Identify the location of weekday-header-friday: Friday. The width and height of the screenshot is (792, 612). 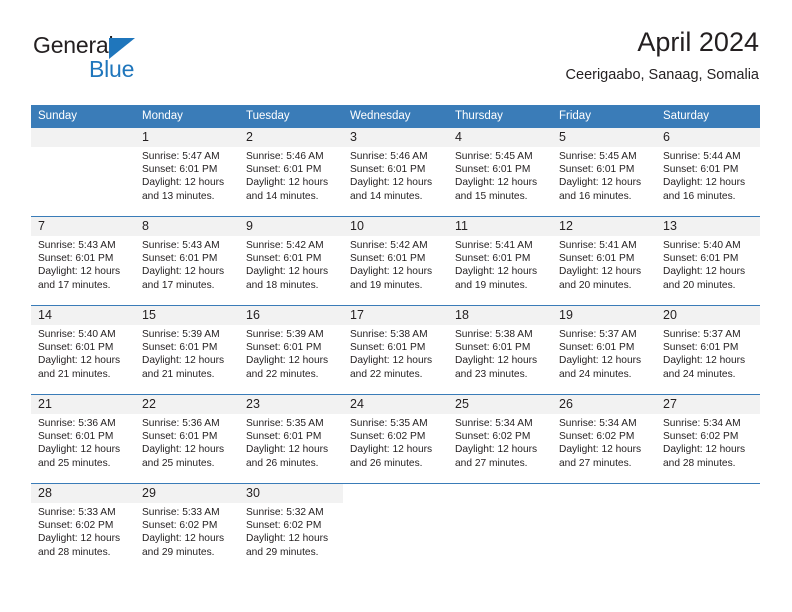
(604, 116).